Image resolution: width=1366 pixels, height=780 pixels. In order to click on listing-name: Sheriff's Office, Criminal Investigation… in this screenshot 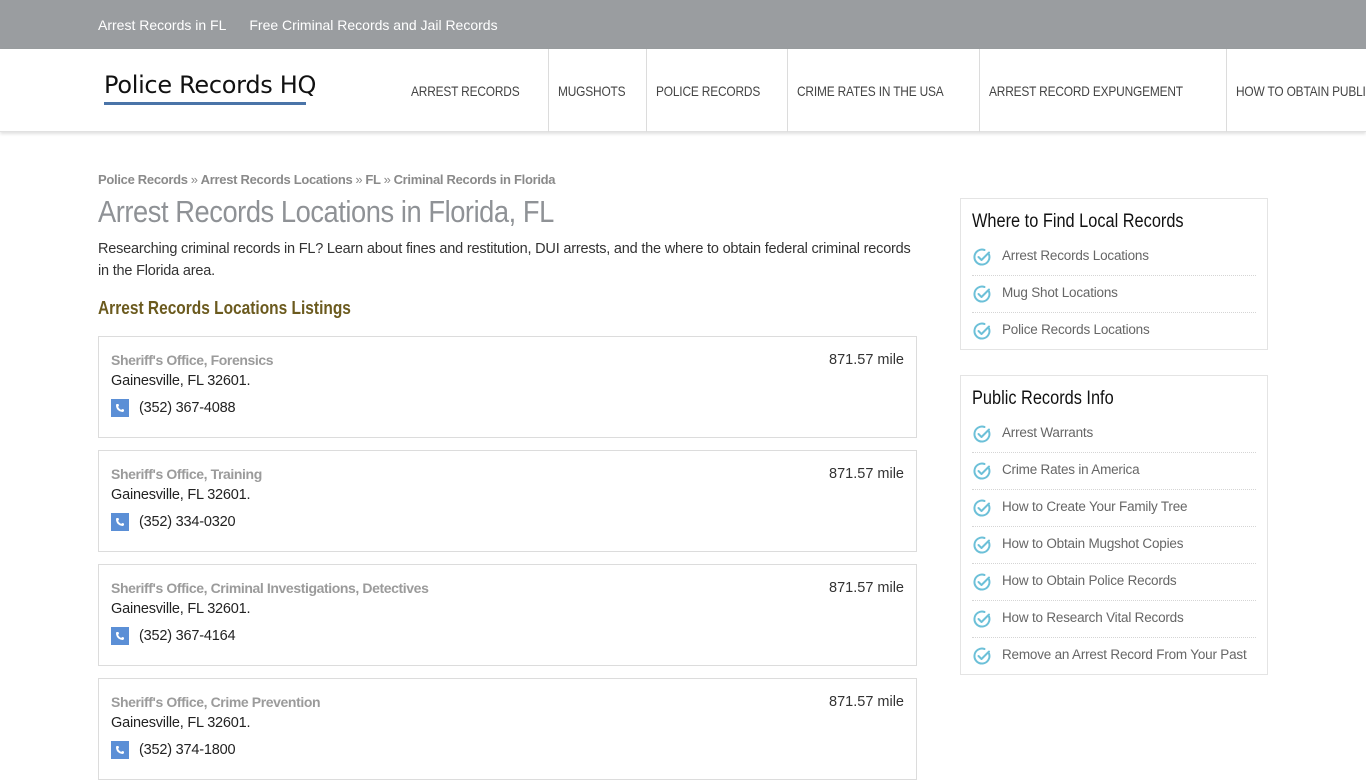, I will do `click(270, 588)`.